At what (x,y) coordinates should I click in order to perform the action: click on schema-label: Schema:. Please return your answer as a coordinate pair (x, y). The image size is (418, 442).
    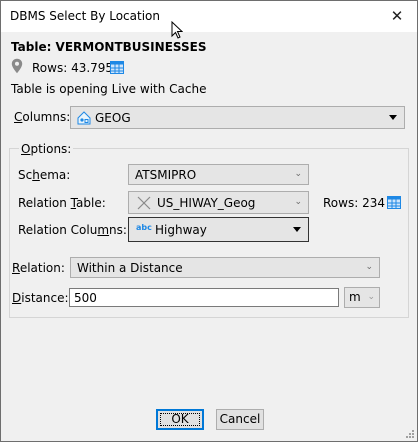
    Looking at the image, I should click on (44, 175).